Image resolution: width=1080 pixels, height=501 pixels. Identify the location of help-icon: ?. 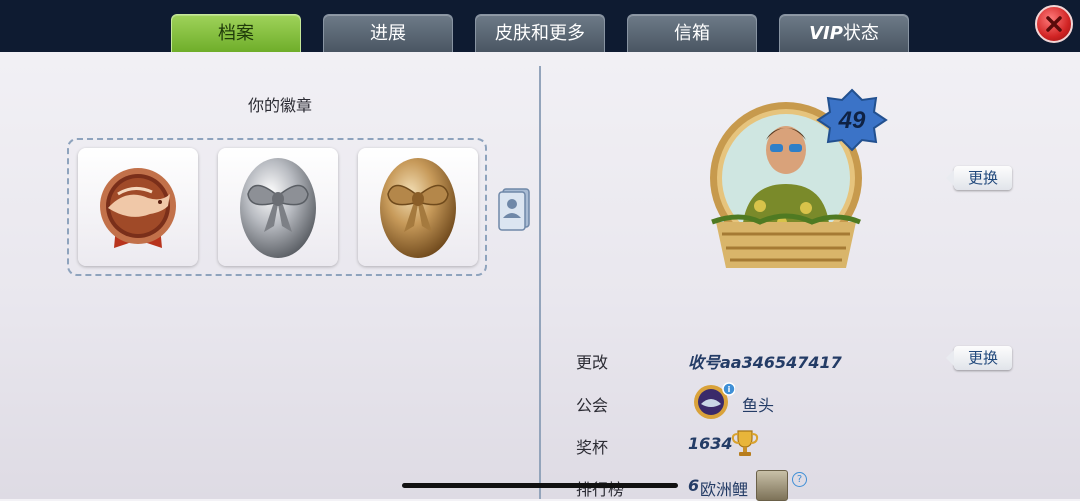
(799, 479).